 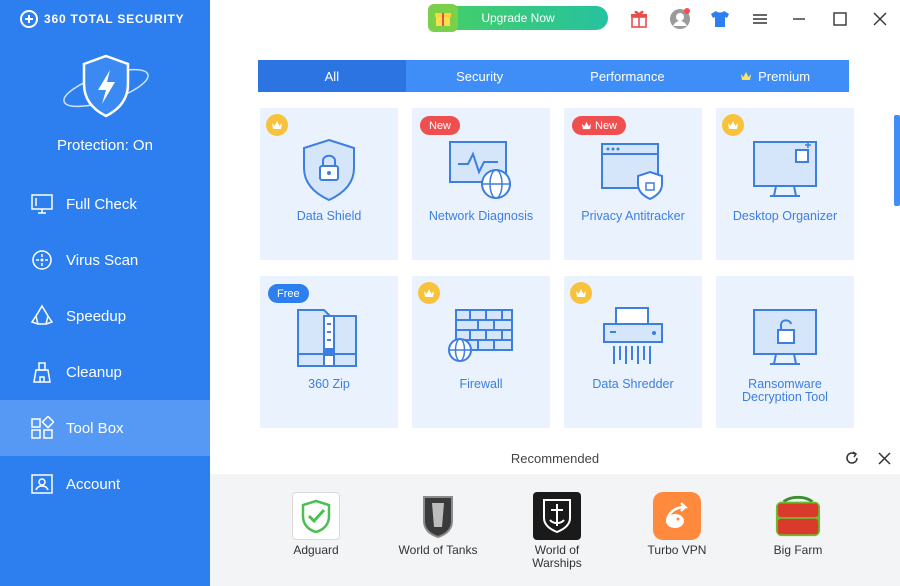 I want to click on tool-card-firewall: Firewall, so click(x=481, y=352).